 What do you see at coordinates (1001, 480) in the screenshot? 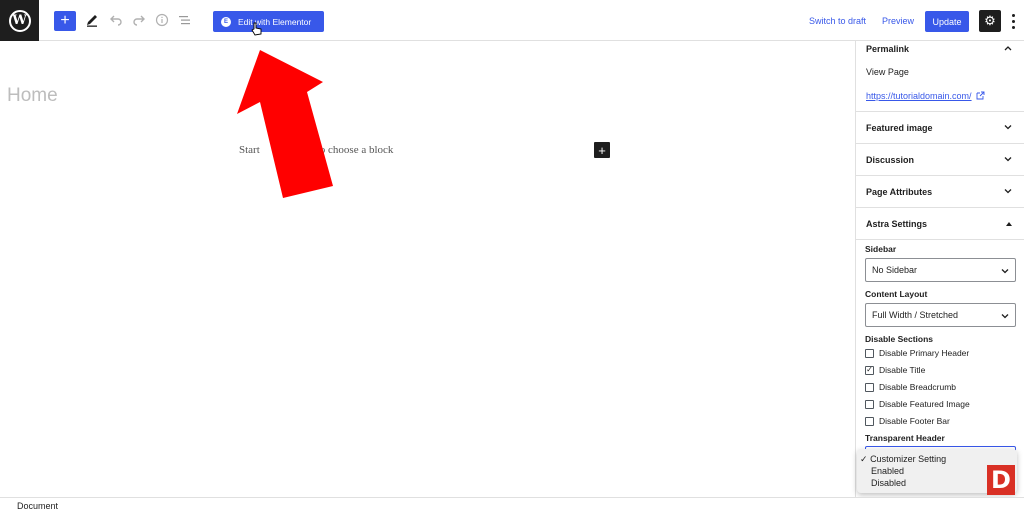
I see `channel-logo: D` at bounding box center [1001, 480].